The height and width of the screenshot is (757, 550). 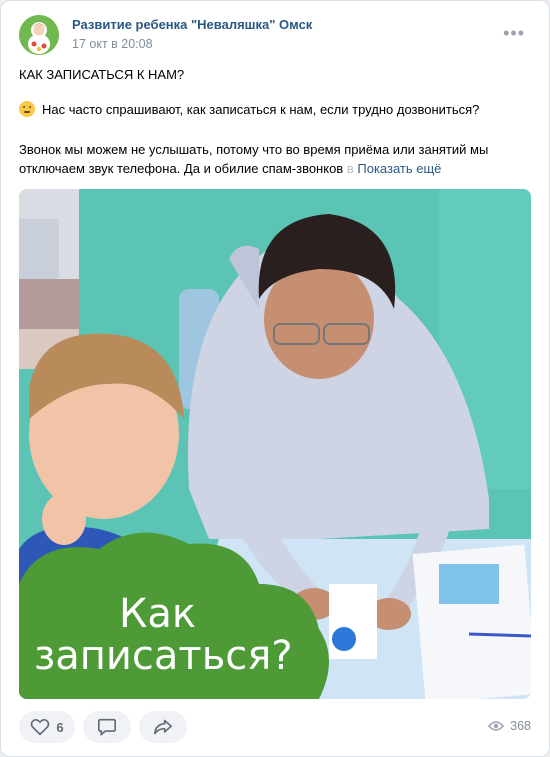 I want to click on eye-icon, so click(x=496, y=726).